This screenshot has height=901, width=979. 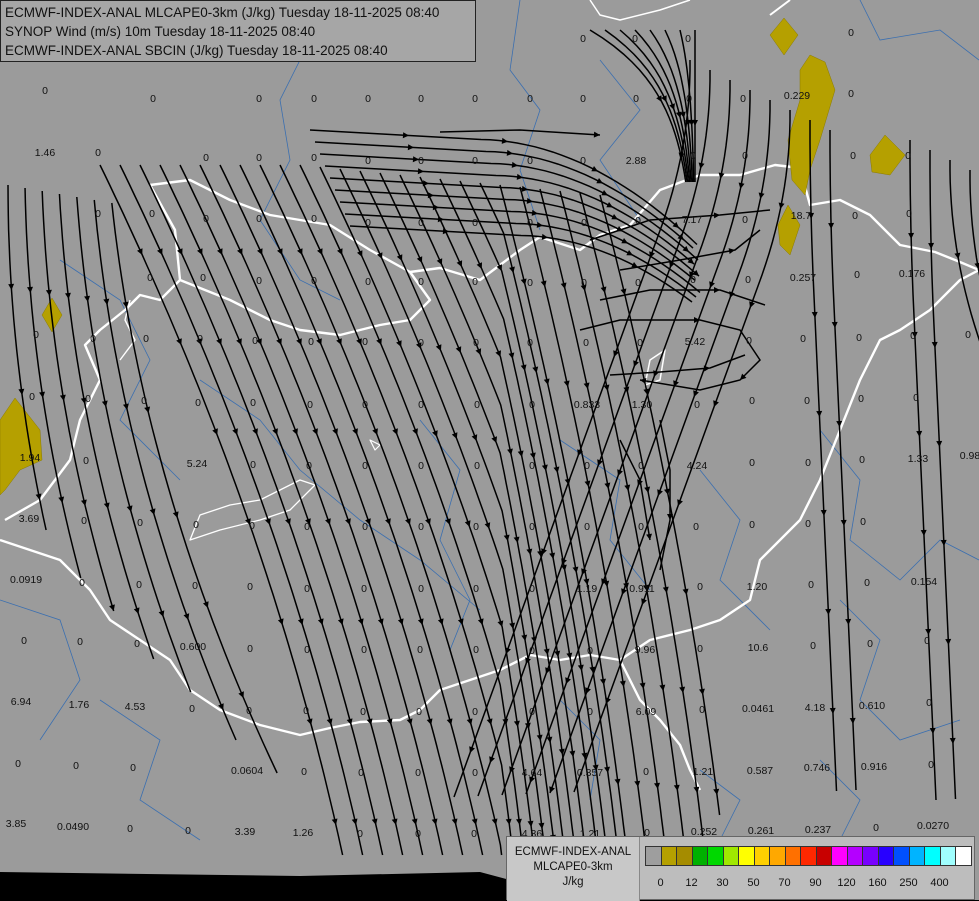 What do you see at coordinates (573, 852) in the screenshot?
I see `legend-source: ECMWF-INDEX-ANAL` at bounding box center [573, 852].